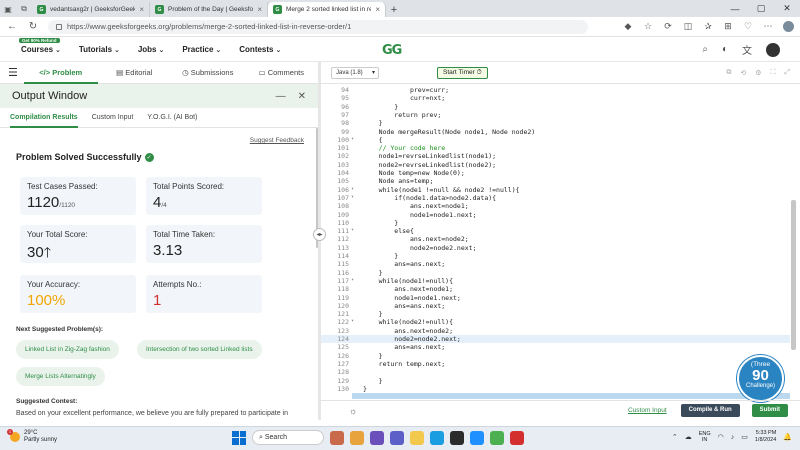 The image size is (800, 450). I want to click on code-line: 124 node2=node2.next;, so click(555, 339).